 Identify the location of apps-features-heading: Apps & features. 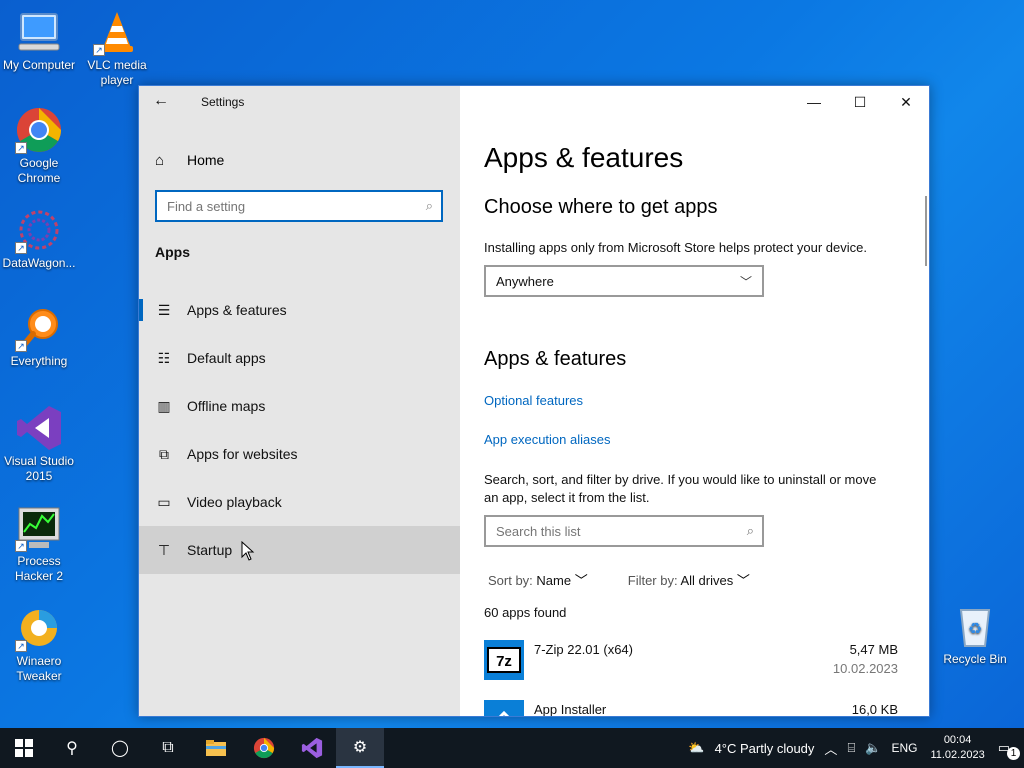
(555, 359).